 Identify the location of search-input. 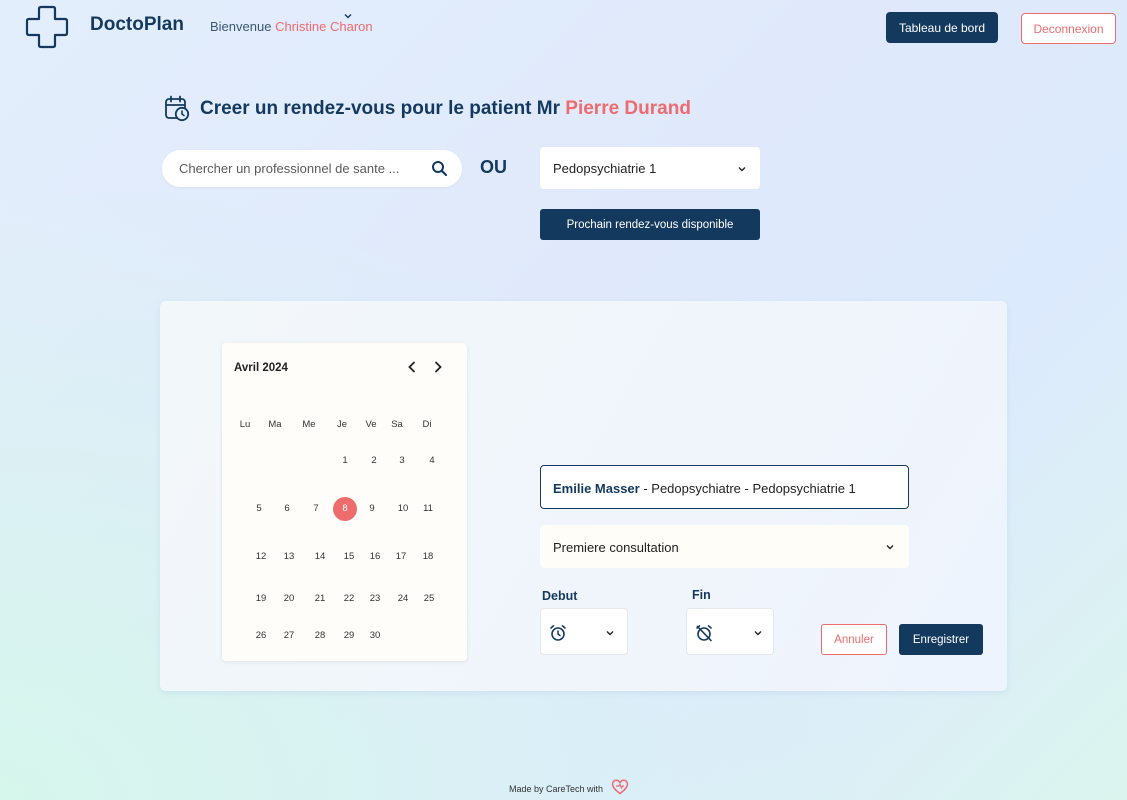
(299, 168).